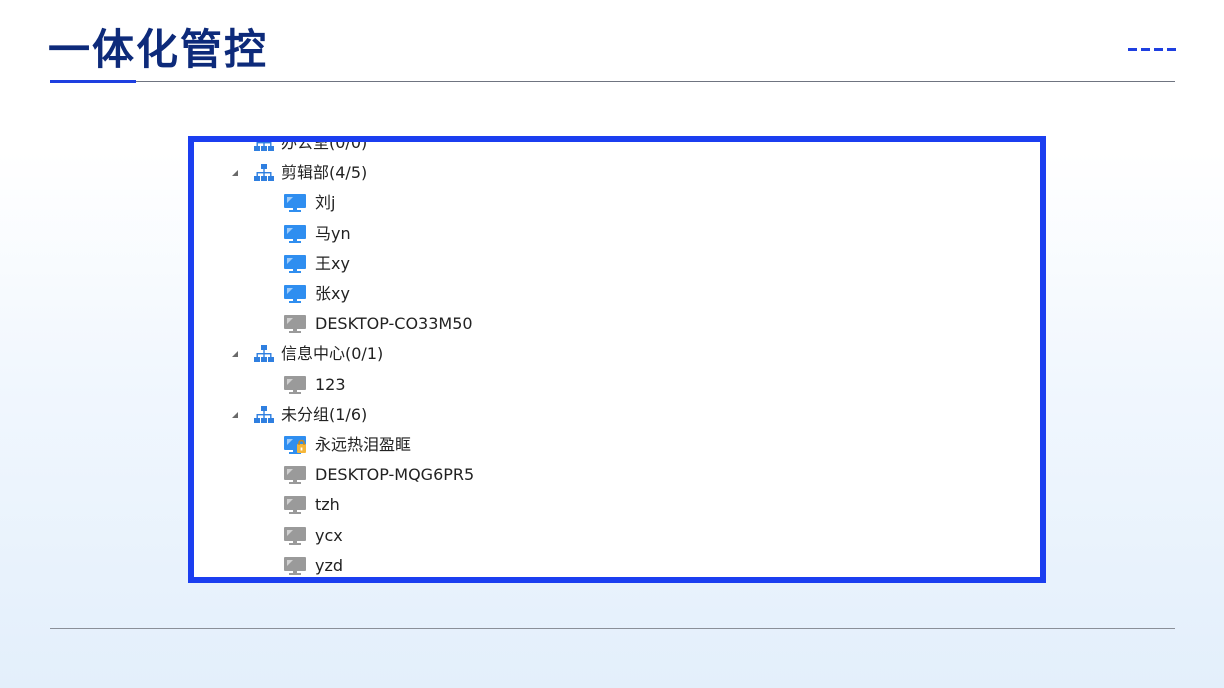 This screenshot has height=688, width=1224. Describe the element at coordinates (329, 535) in the screenshot. I see `tree-node-label: ycx` at that location.